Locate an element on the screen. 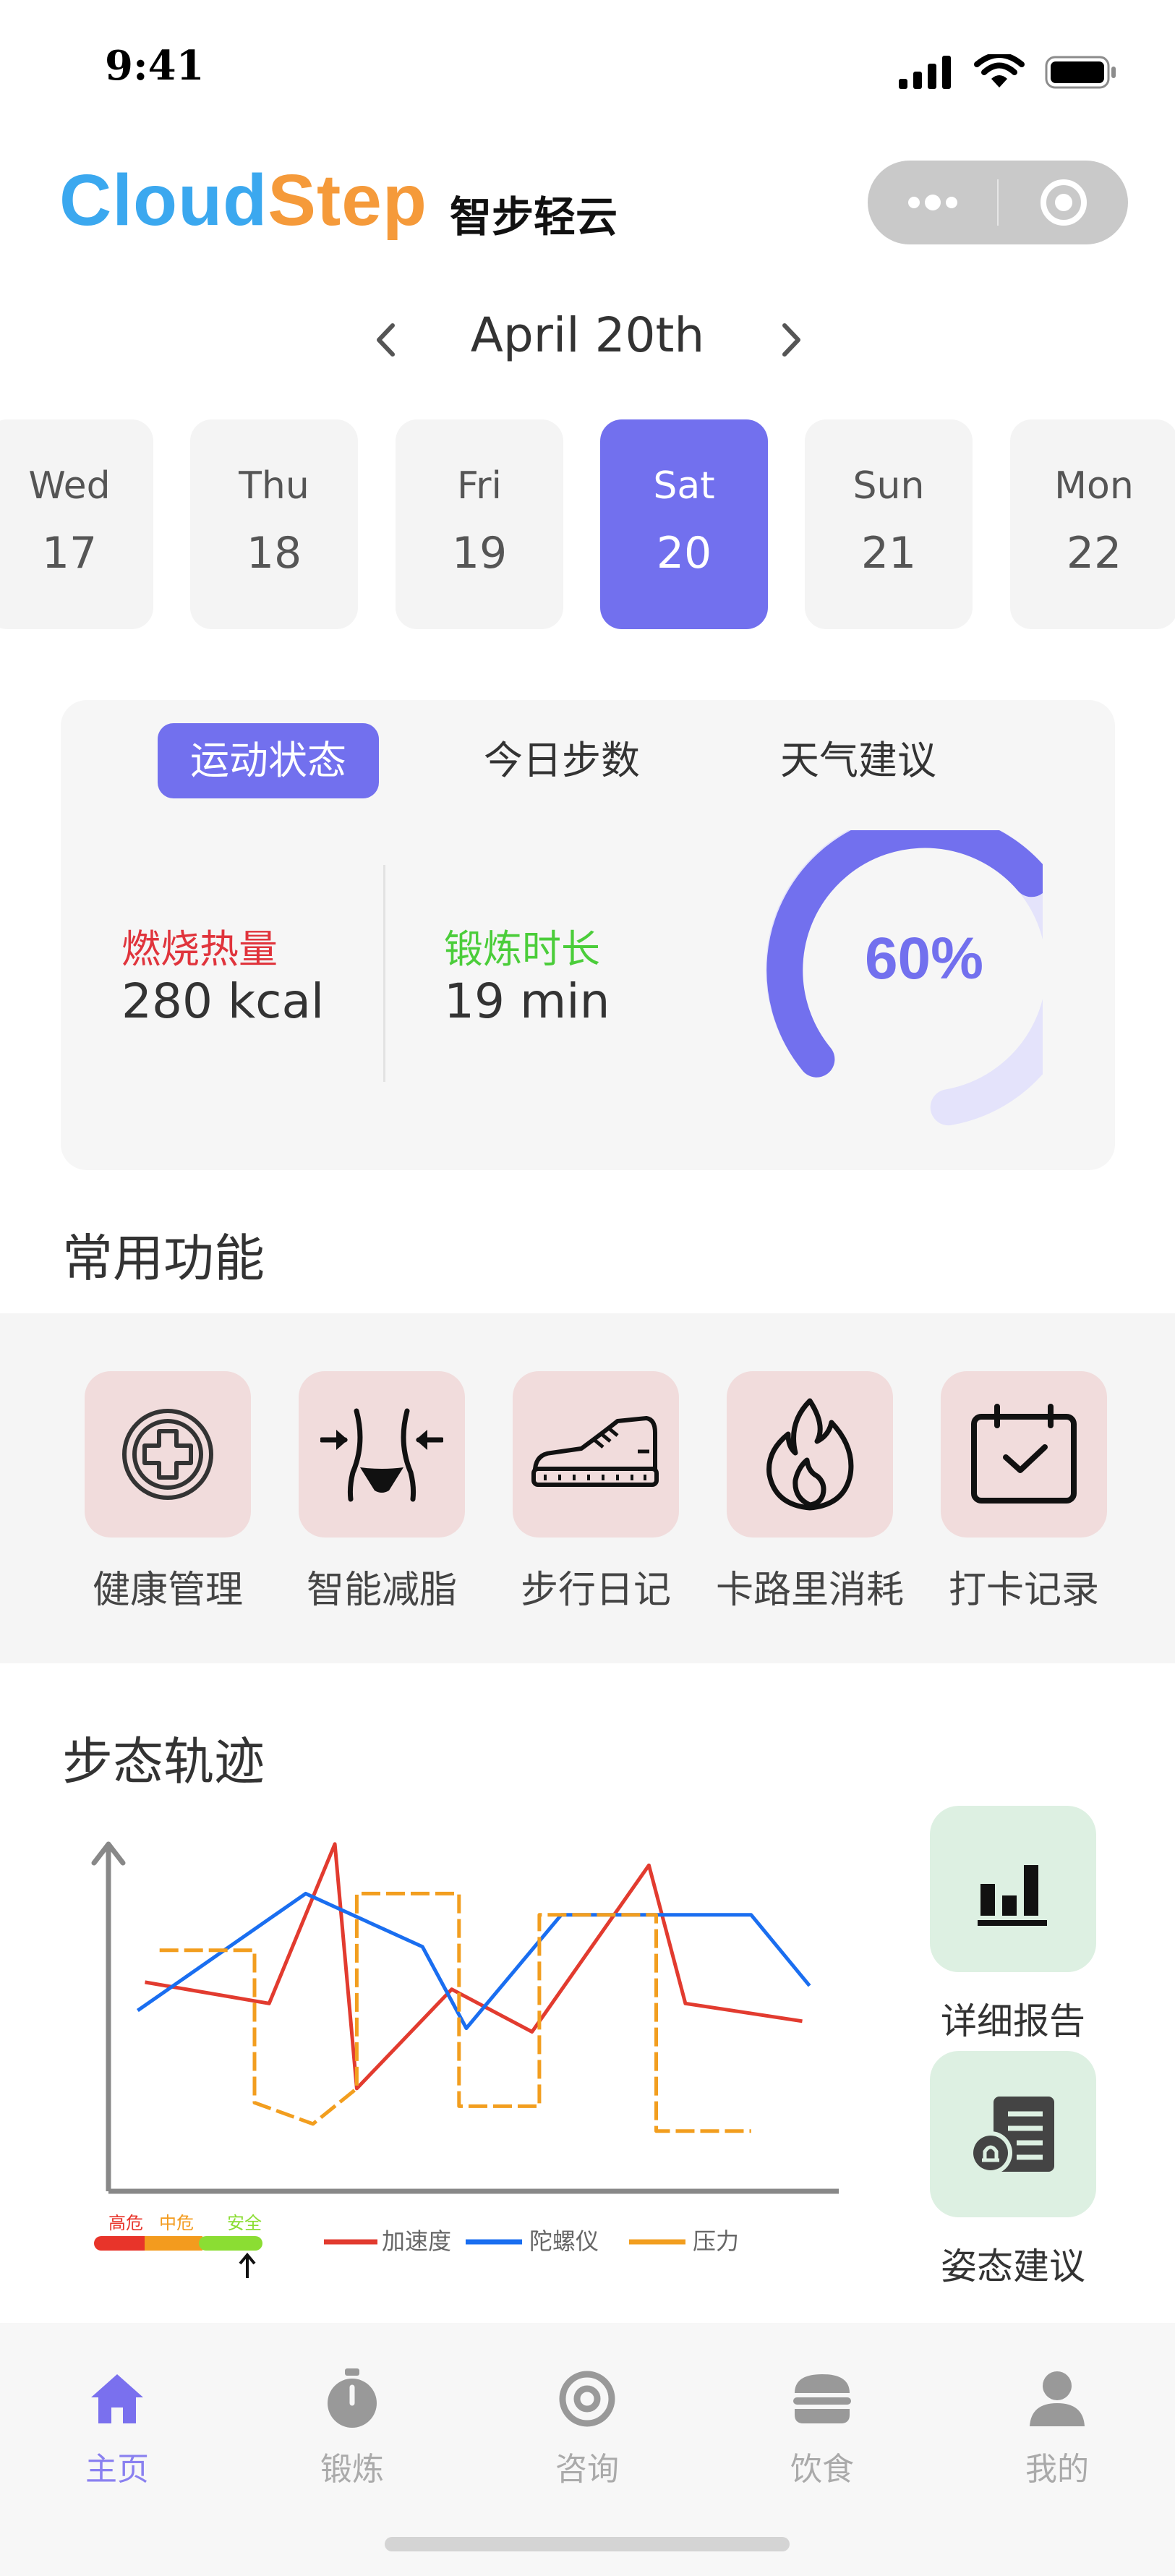  day-number: 20 is located at coordinates (684, 553).